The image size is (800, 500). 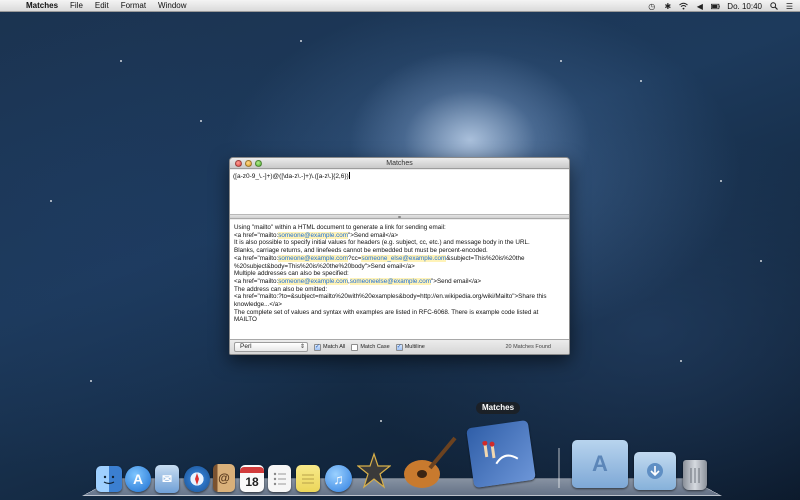 I want to click on multiline-label: Multiline, so click(x=414, y=347).